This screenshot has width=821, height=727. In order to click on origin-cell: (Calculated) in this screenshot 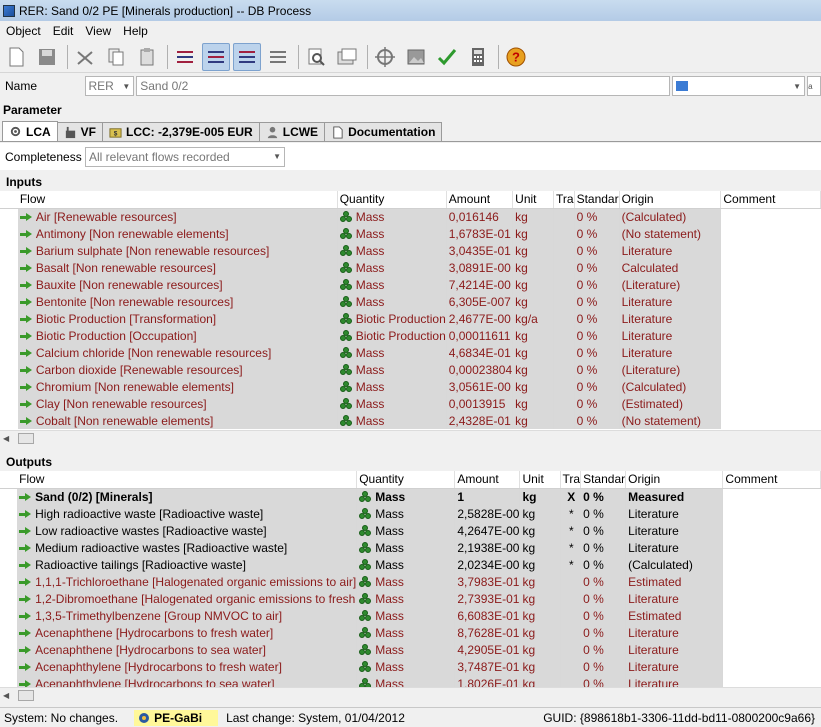, I will do `click(670, 216)`.